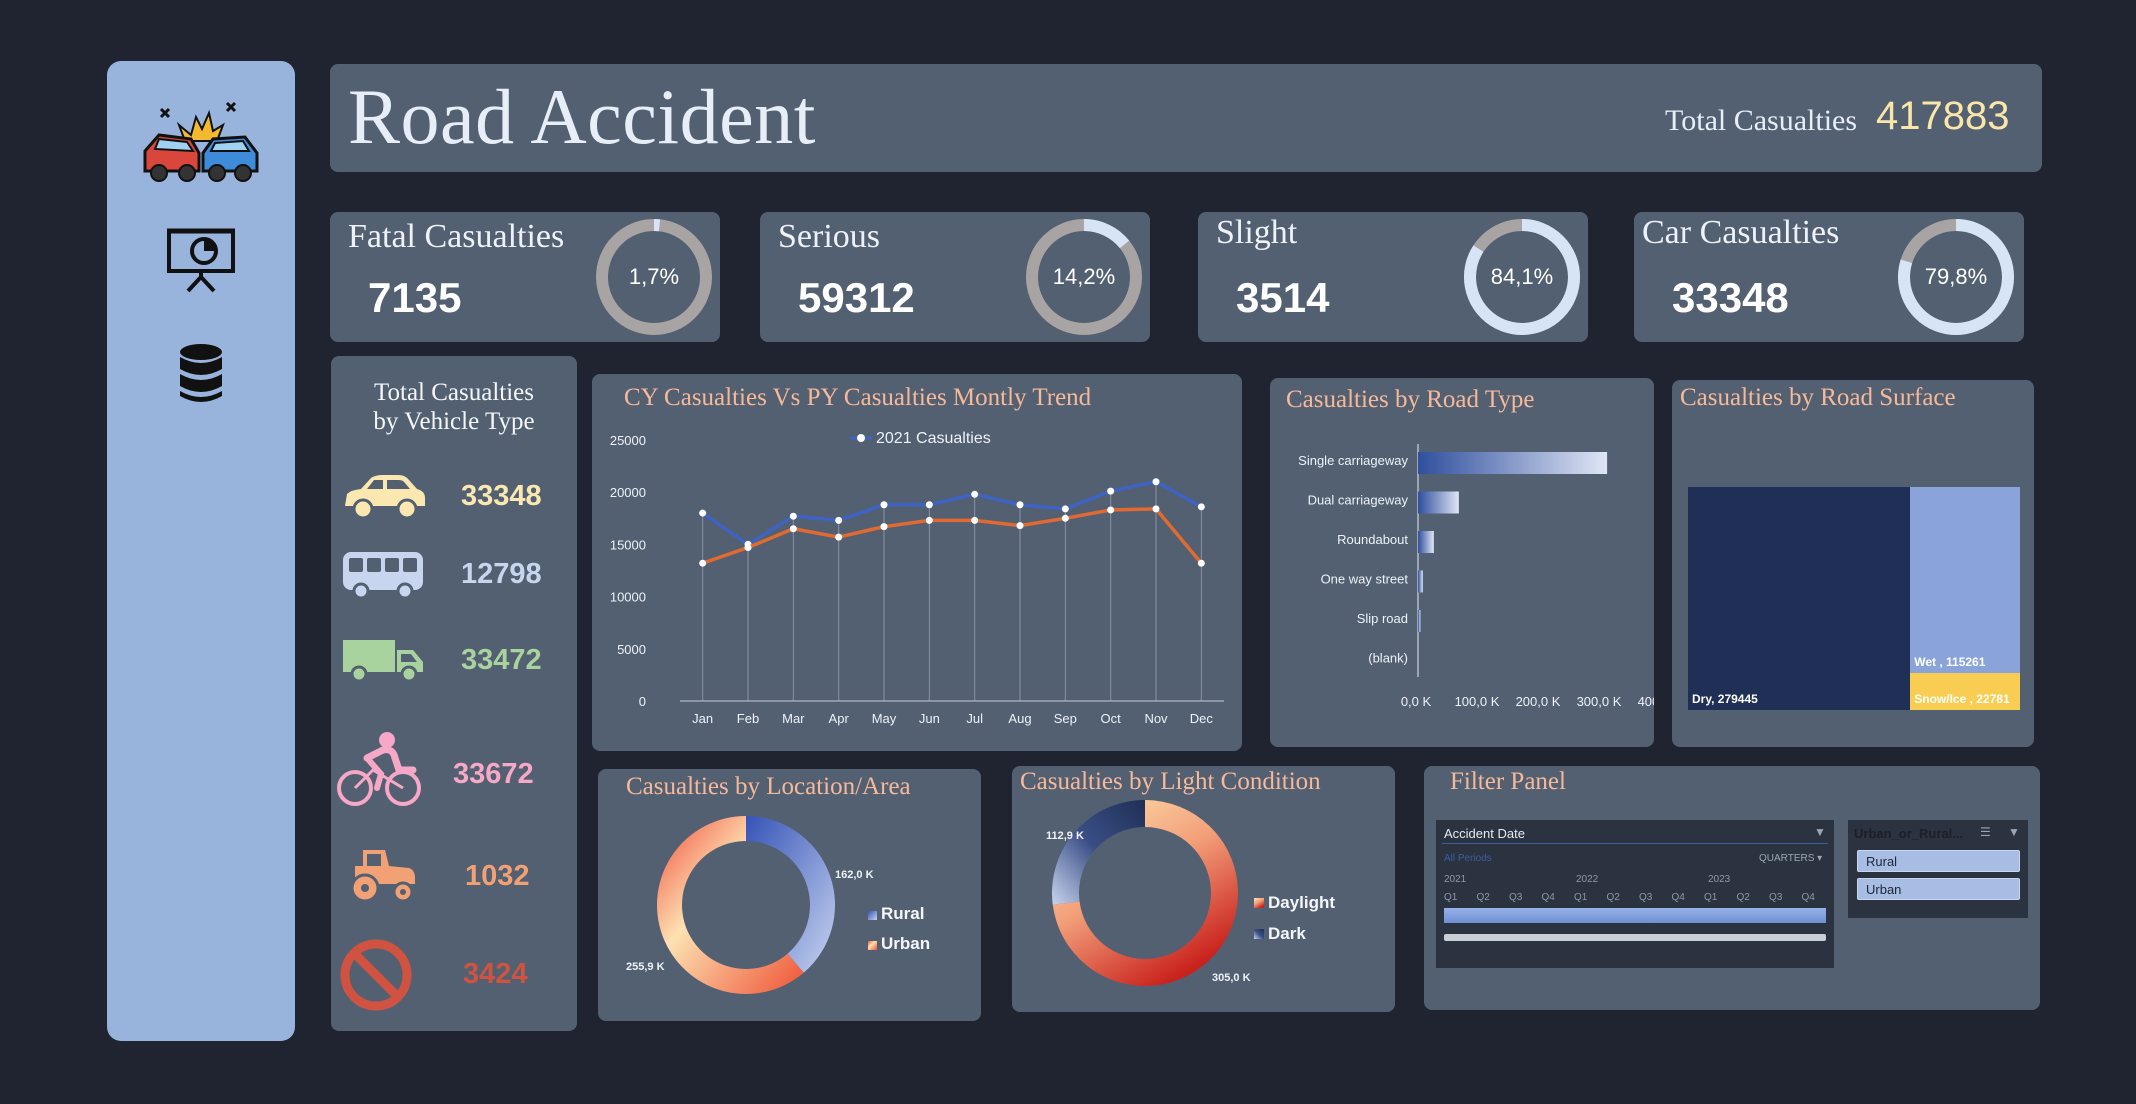  Describe the element at coordinates (495, 974) in the screenshot. I see `vehicle-value: 3424` at that location.